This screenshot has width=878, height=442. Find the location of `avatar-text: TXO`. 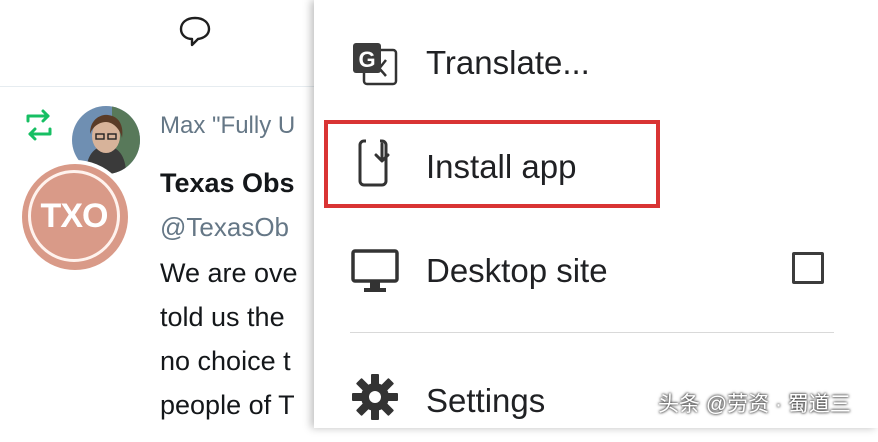

avatar-text: TXO is located at coordinates (74, 216).